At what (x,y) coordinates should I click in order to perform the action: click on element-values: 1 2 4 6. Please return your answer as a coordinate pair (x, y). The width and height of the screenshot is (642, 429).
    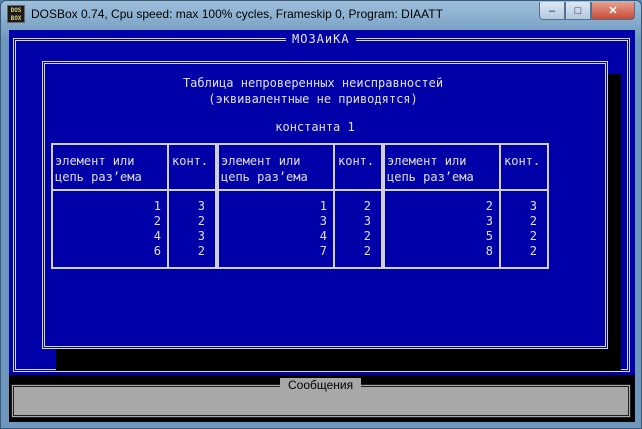
    Looking at the image, I should click on (157, 228).